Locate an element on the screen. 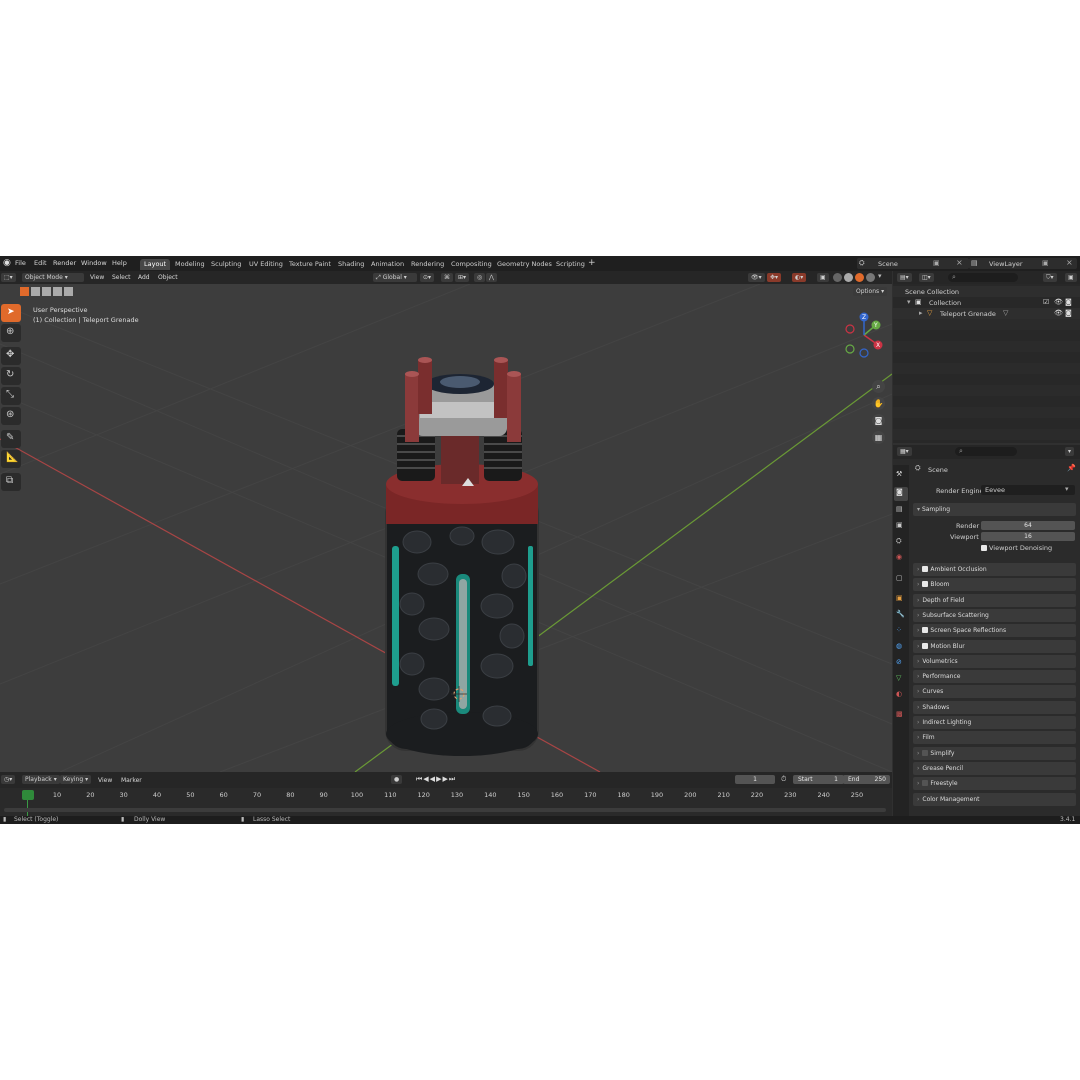 The height and width of the screenshot is (1080, 1080). menu-add: Add is located at coordinates (144, 277).